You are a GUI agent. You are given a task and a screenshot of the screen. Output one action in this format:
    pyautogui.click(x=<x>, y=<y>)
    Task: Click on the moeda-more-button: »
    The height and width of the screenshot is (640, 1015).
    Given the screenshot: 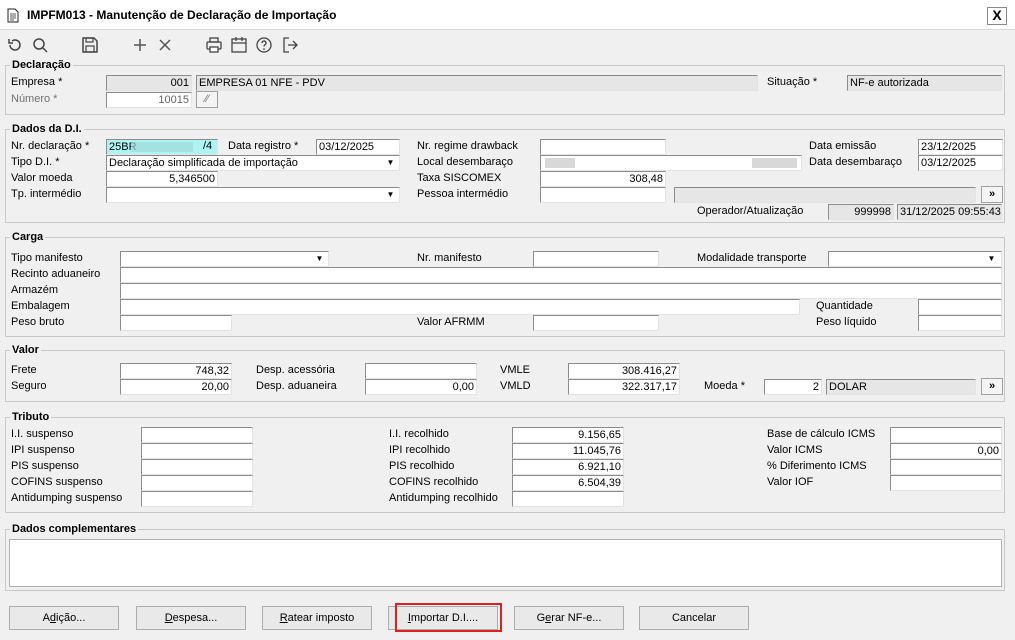 What is the action you would take?
    pyautogui.click(x=992, y=386)
    